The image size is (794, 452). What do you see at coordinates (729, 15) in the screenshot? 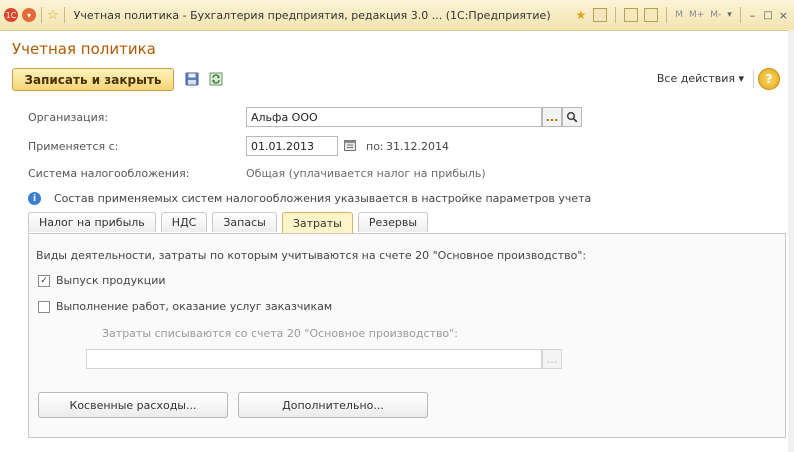
I see `dropdown-arrow-icon: ▾` at bounding box center [729, 15].